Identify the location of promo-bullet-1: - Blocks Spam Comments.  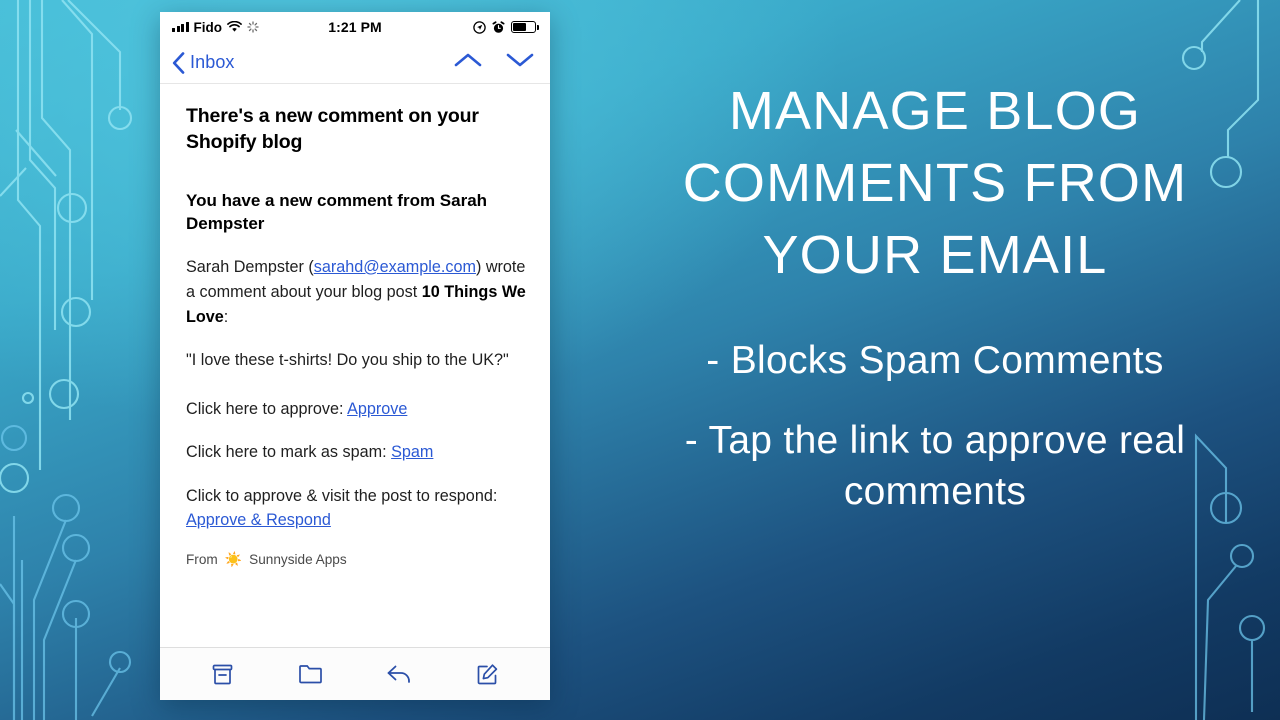
(935, 361).